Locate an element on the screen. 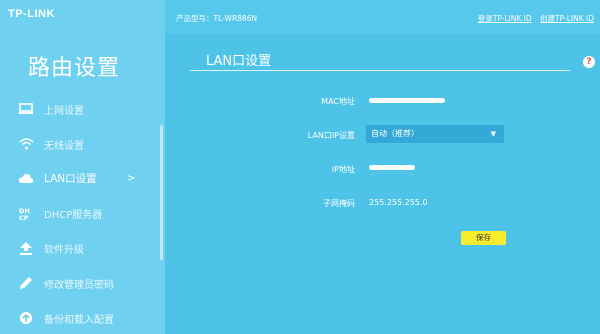  cloud-icon is located at coordinates (26, 179).